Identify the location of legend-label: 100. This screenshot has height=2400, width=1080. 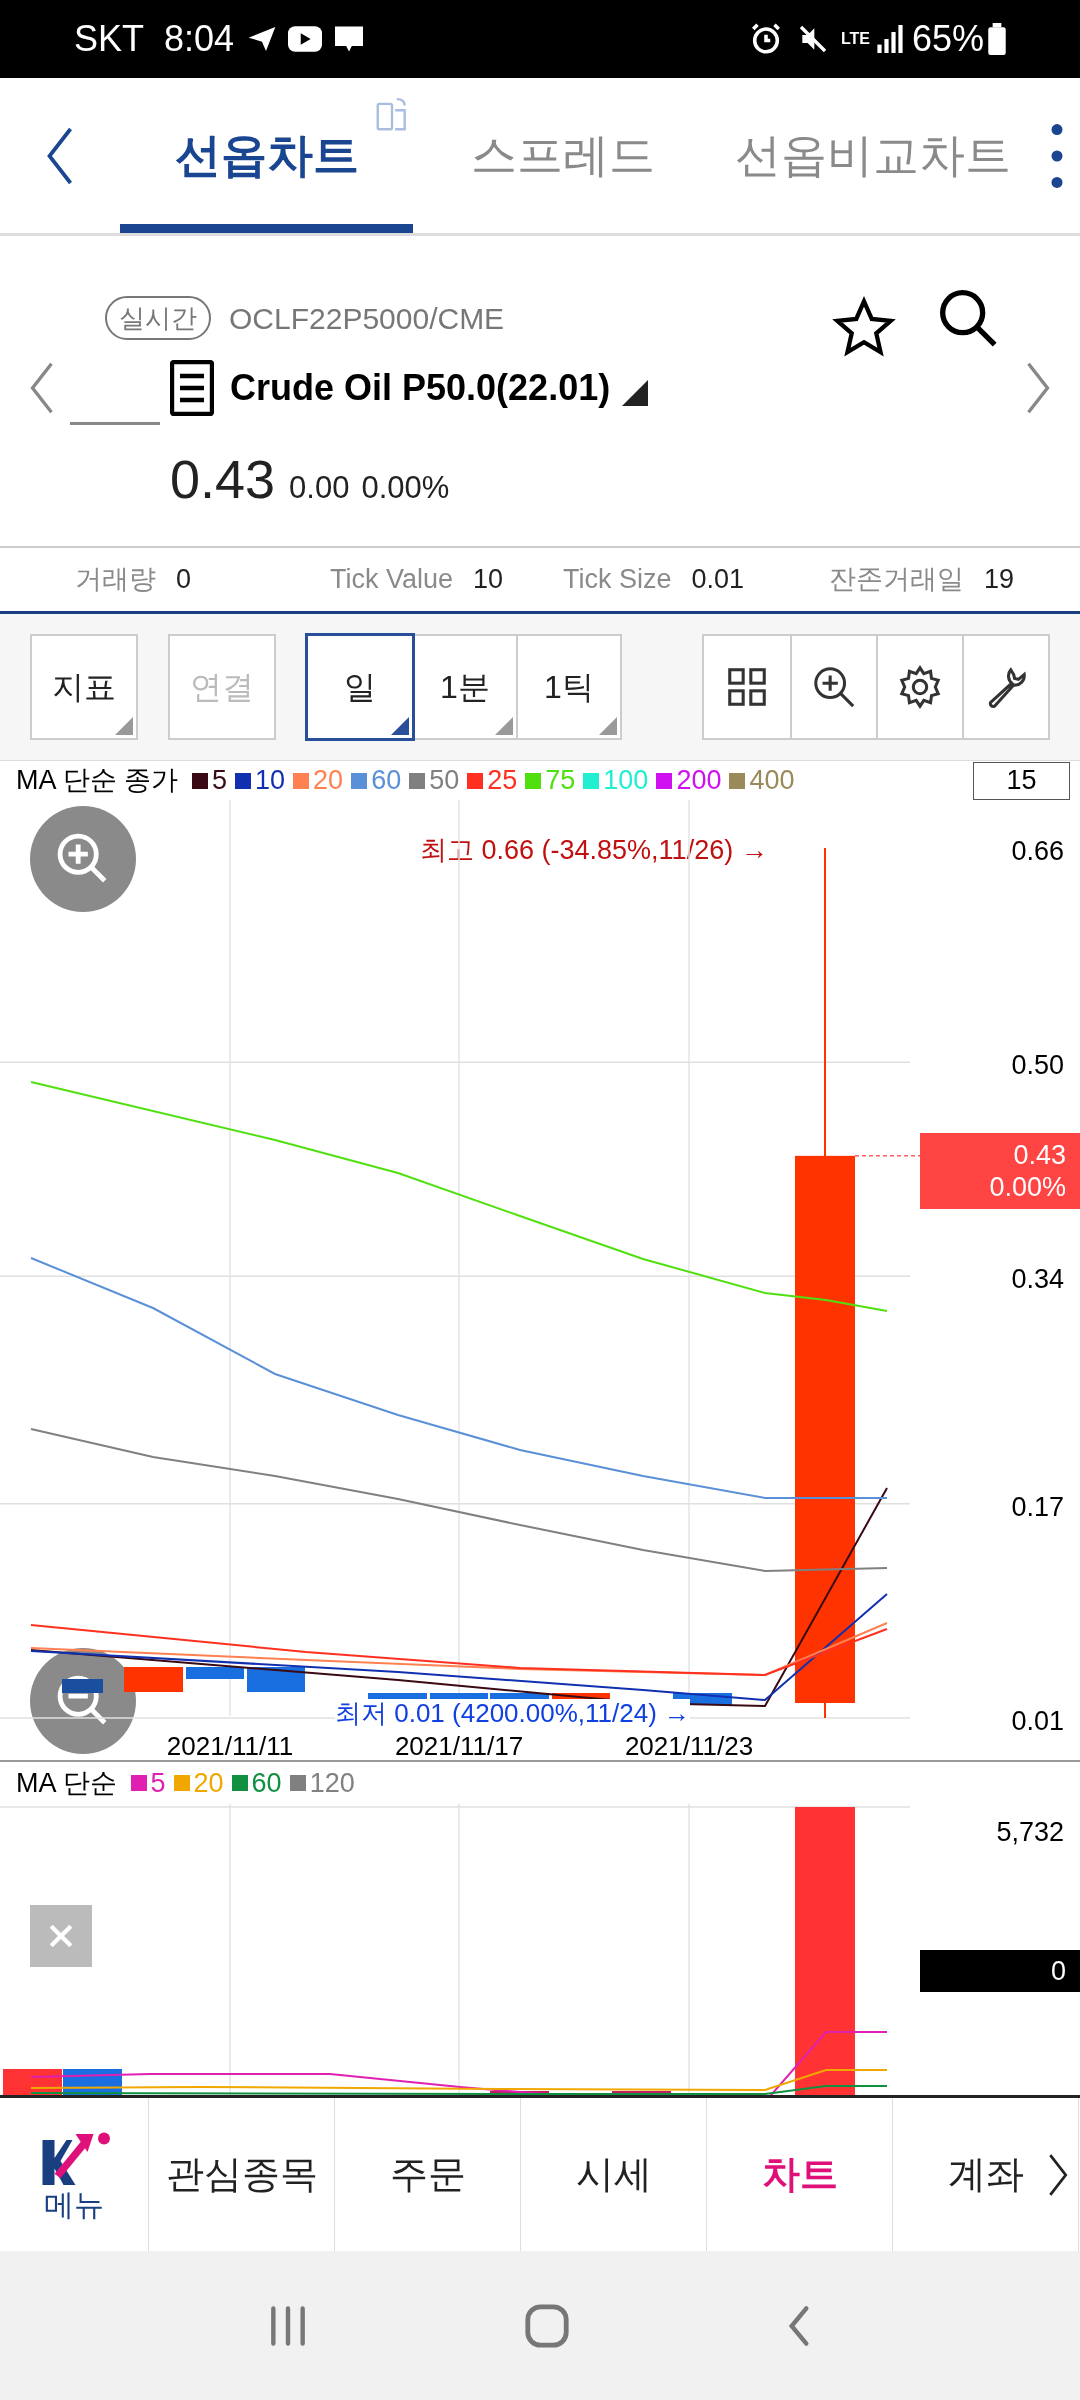
(626, 781).